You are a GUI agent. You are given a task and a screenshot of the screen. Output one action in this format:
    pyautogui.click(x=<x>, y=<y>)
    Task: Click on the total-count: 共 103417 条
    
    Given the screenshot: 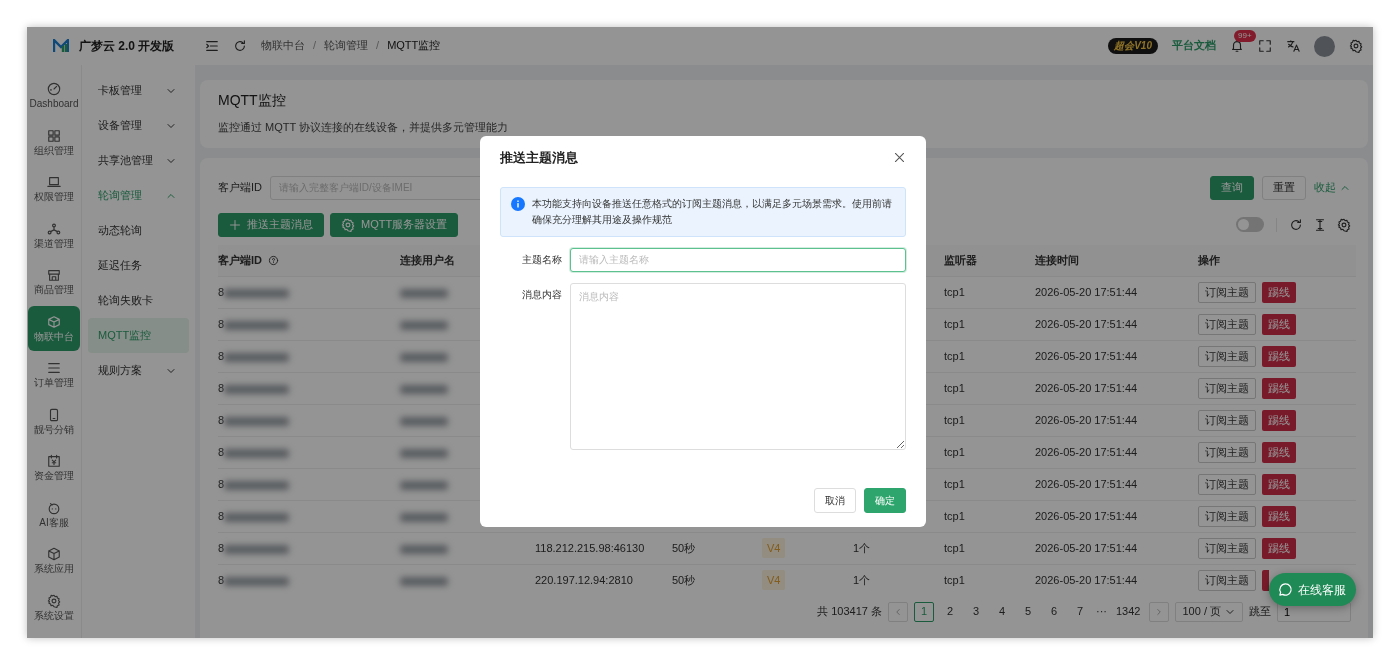 What is the action you would take?
    pyautogui.click(x=849, y=612)
    